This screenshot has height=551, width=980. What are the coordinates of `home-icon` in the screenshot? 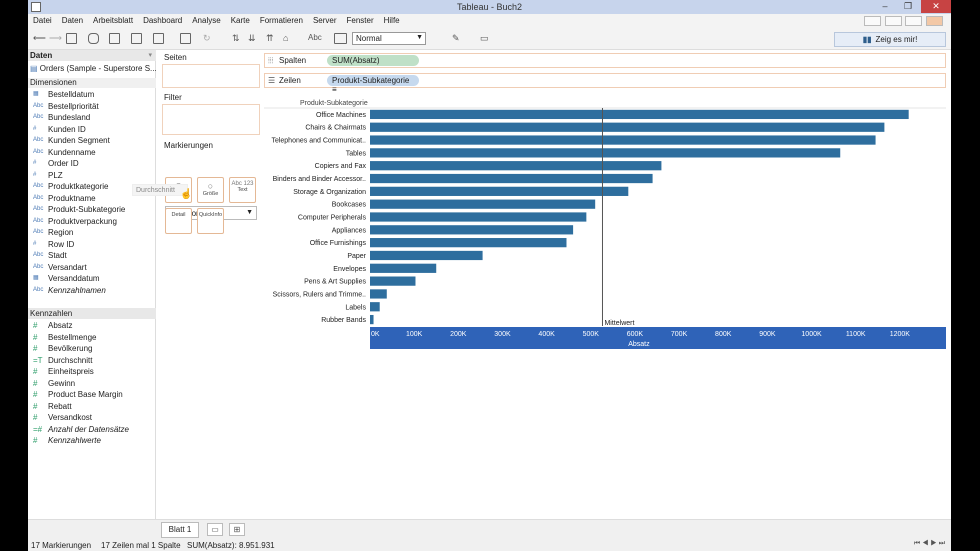 It's located at (934, 21).